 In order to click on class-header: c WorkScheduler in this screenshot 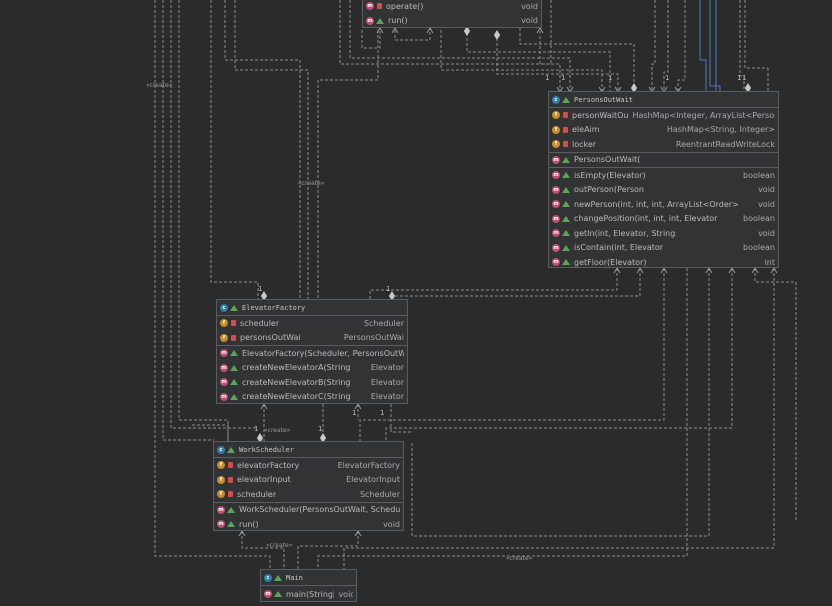, I will do `click(308, 450)`.